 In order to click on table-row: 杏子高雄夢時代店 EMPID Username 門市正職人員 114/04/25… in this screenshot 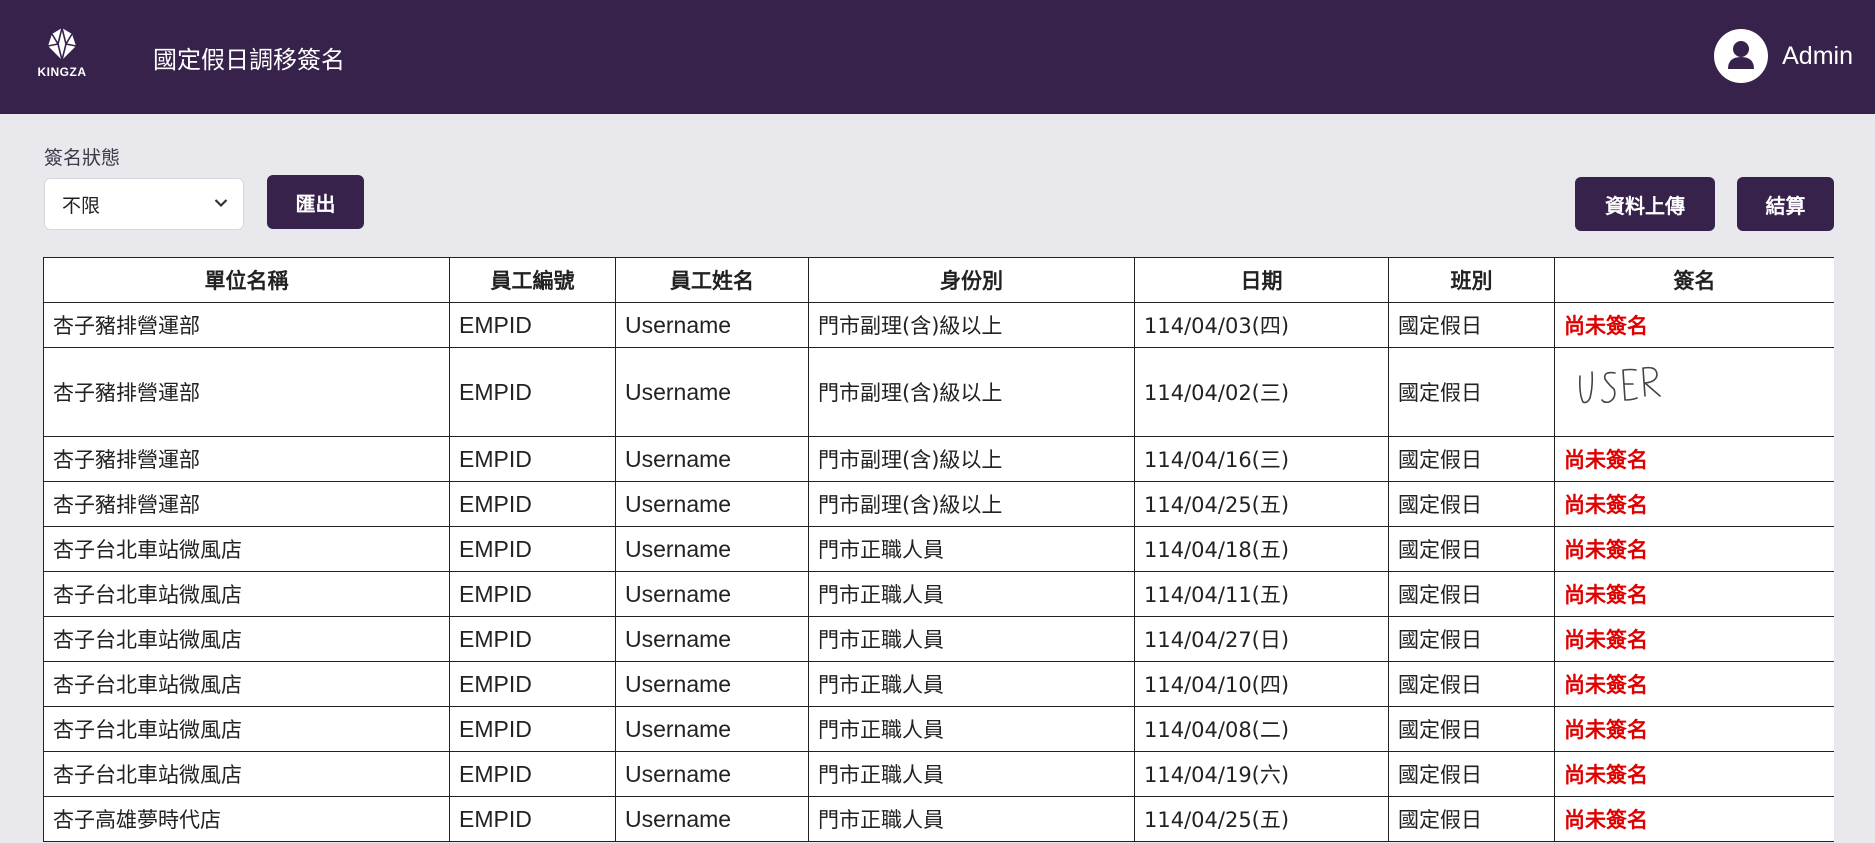, I will do `click(938, 819)`.